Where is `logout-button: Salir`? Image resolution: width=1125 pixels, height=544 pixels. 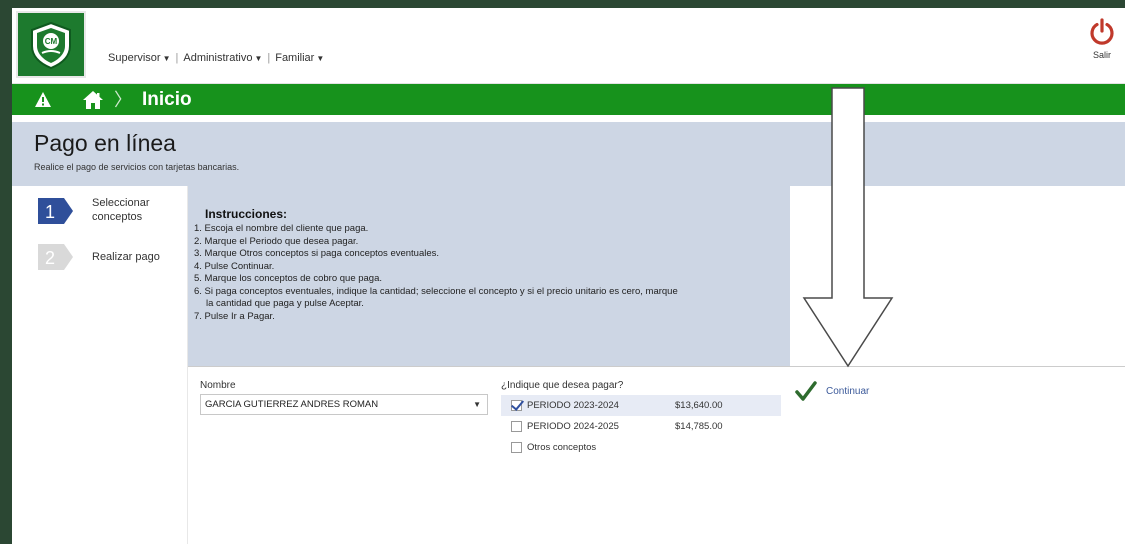 logout-button: Salir is located at coordinates (1102, 39).